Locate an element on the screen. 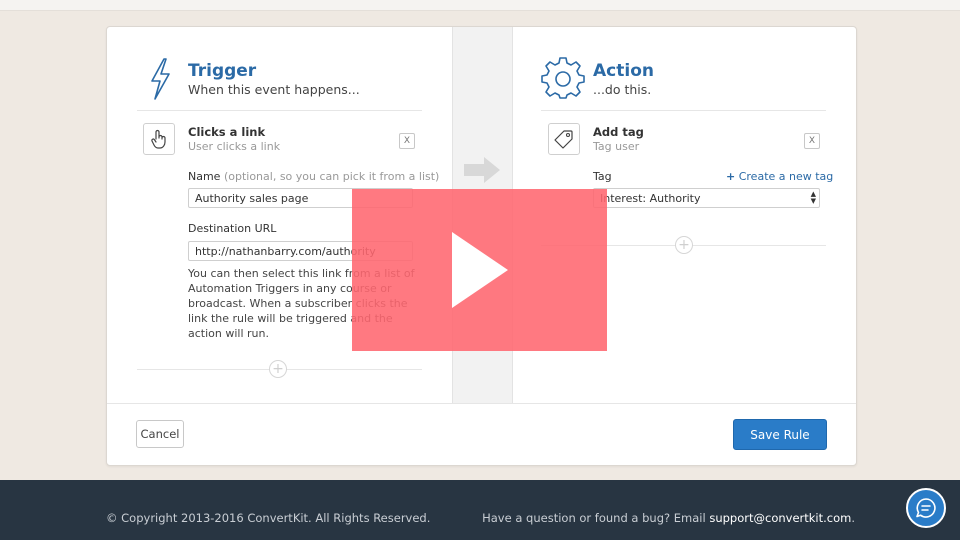 This screenshot has width=960, height=540. pointer-hand-icon is located at coordinates (158, 139).